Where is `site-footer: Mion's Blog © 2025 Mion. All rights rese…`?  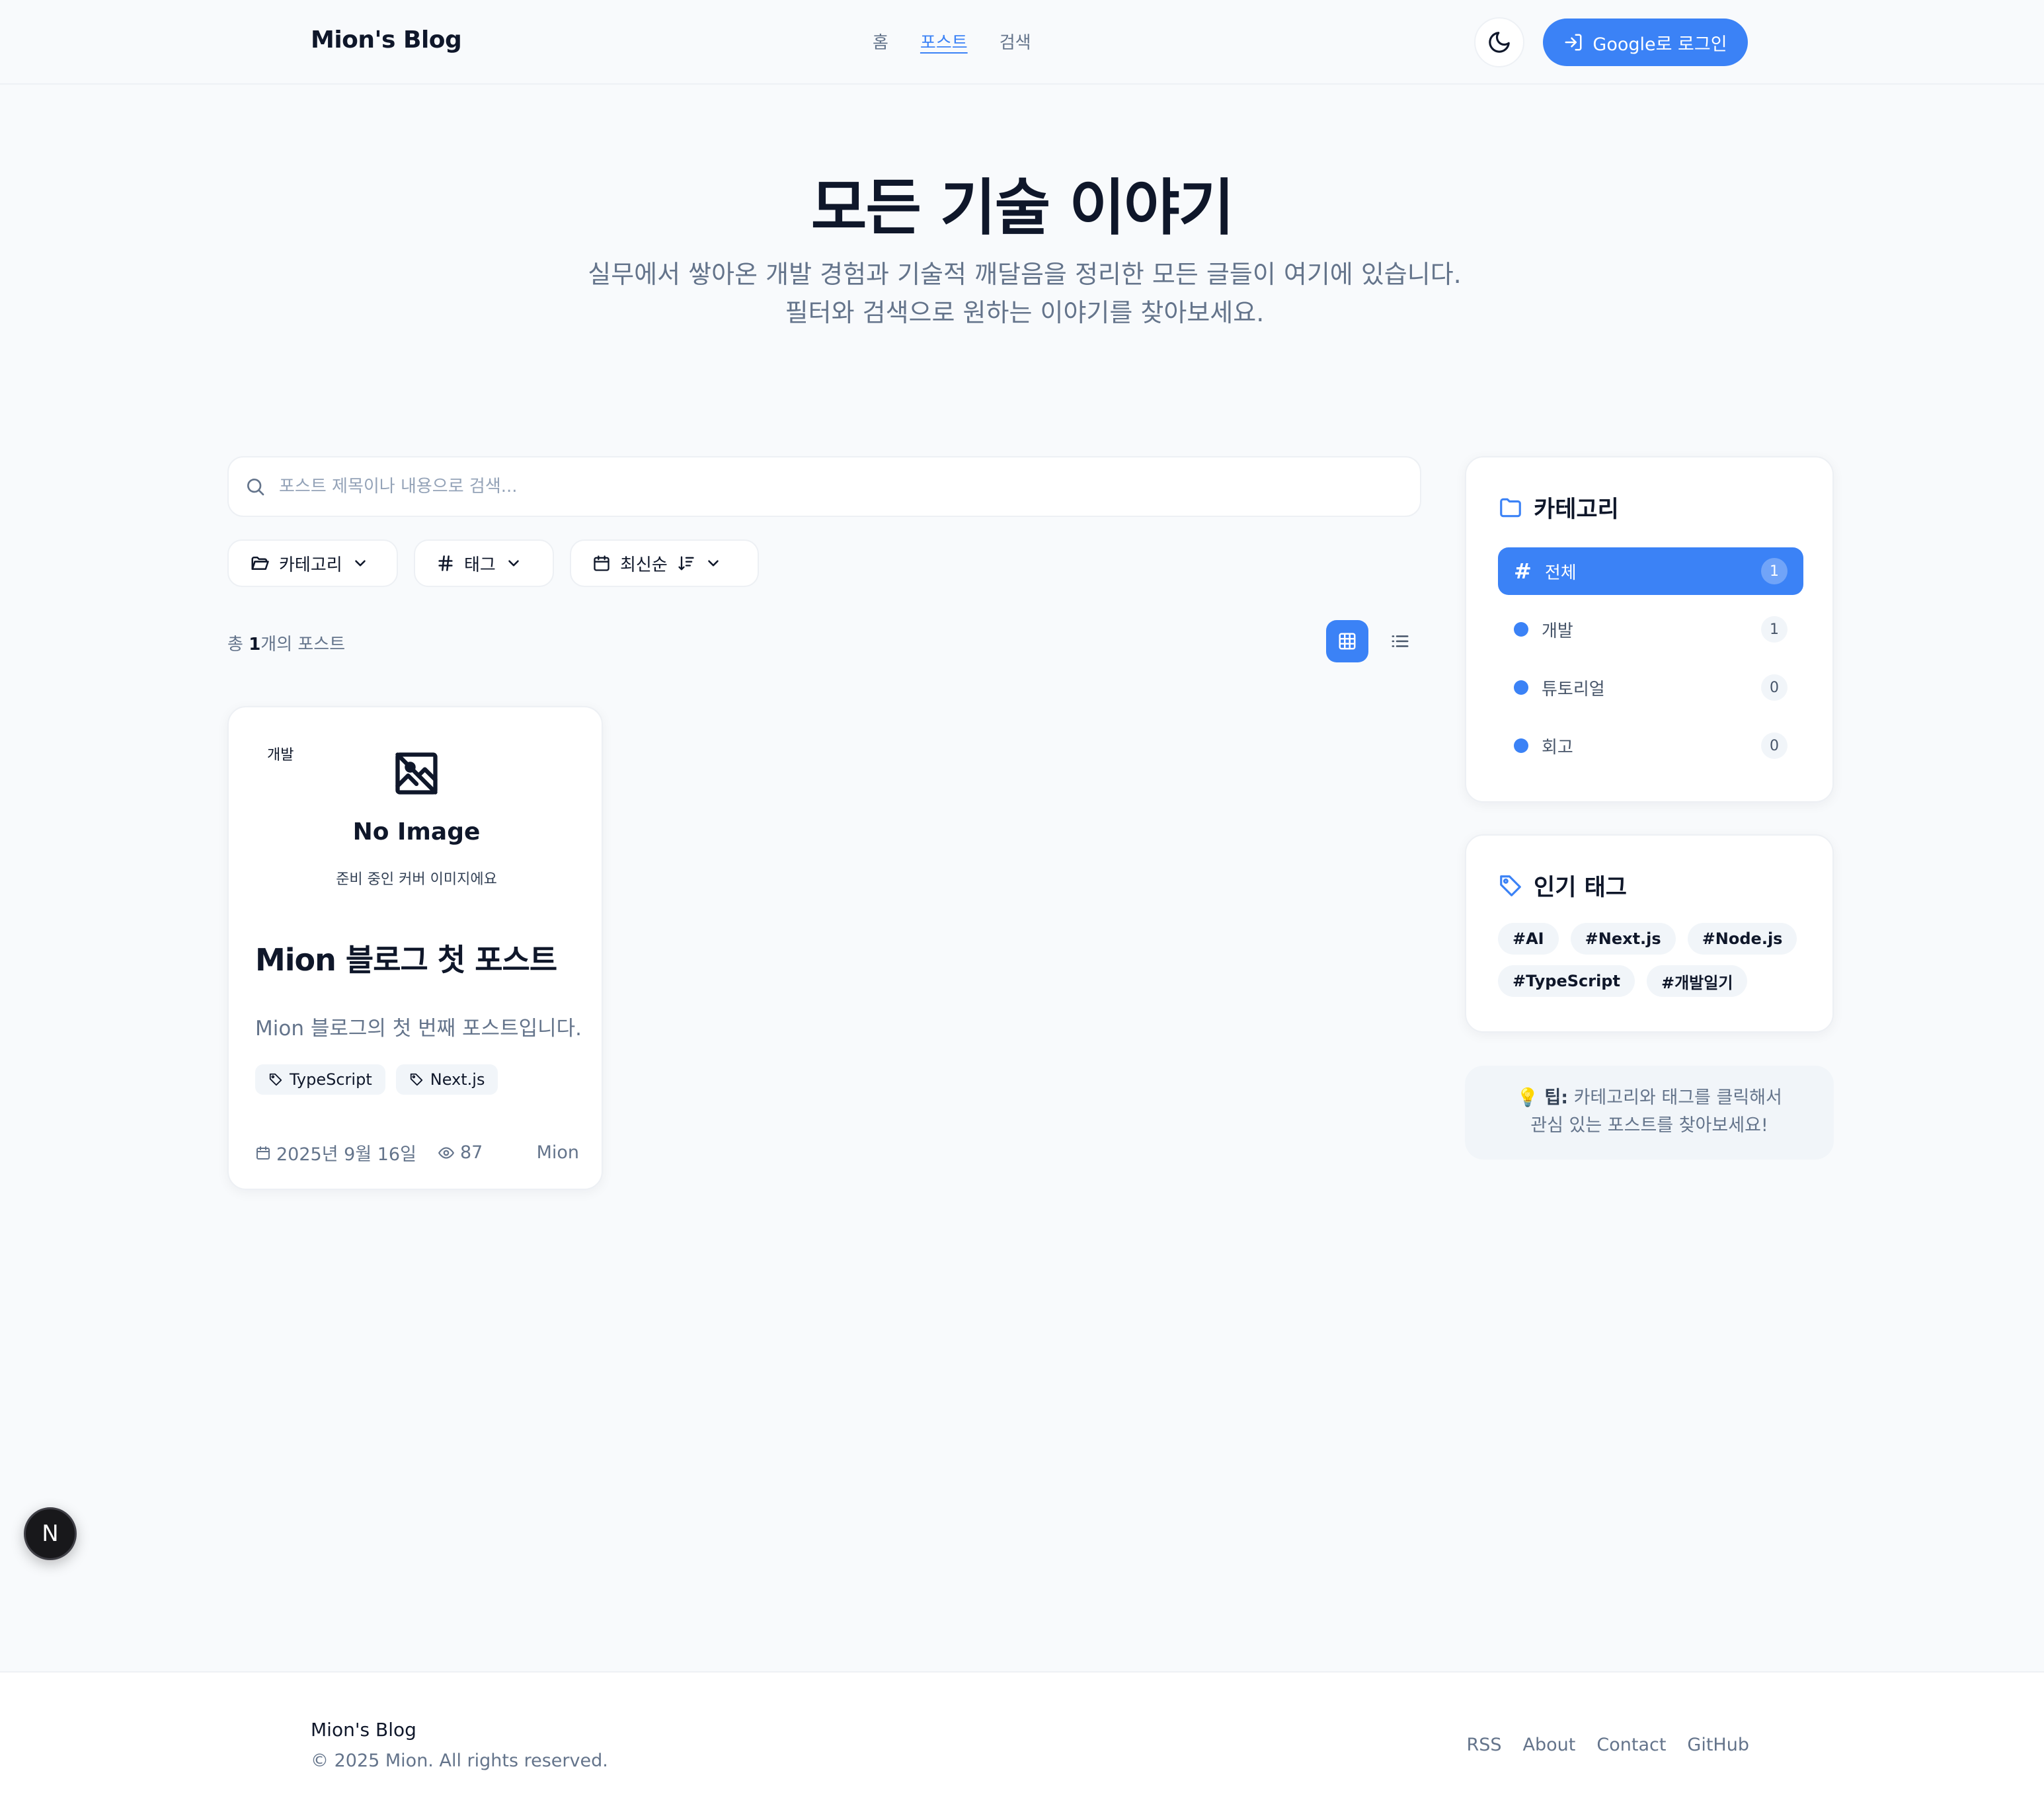
site-footer: Mion's Blog © 2025 Mion. All rights rese… is located at coordinates (1022, 1742).